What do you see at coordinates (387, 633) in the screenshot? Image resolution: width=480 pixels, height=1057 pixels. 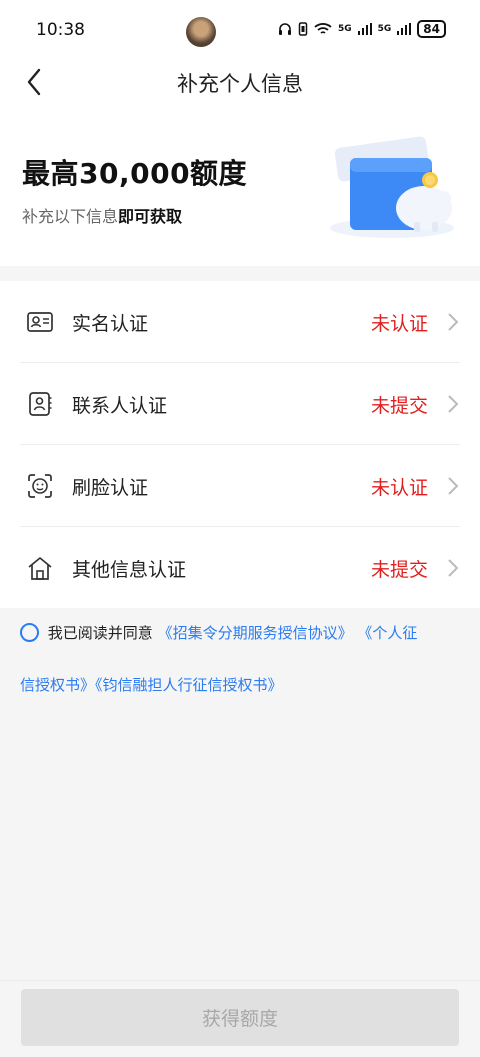 I see `personal-credit-authorization-link: 《个人征` at bounding box center [387, 633].